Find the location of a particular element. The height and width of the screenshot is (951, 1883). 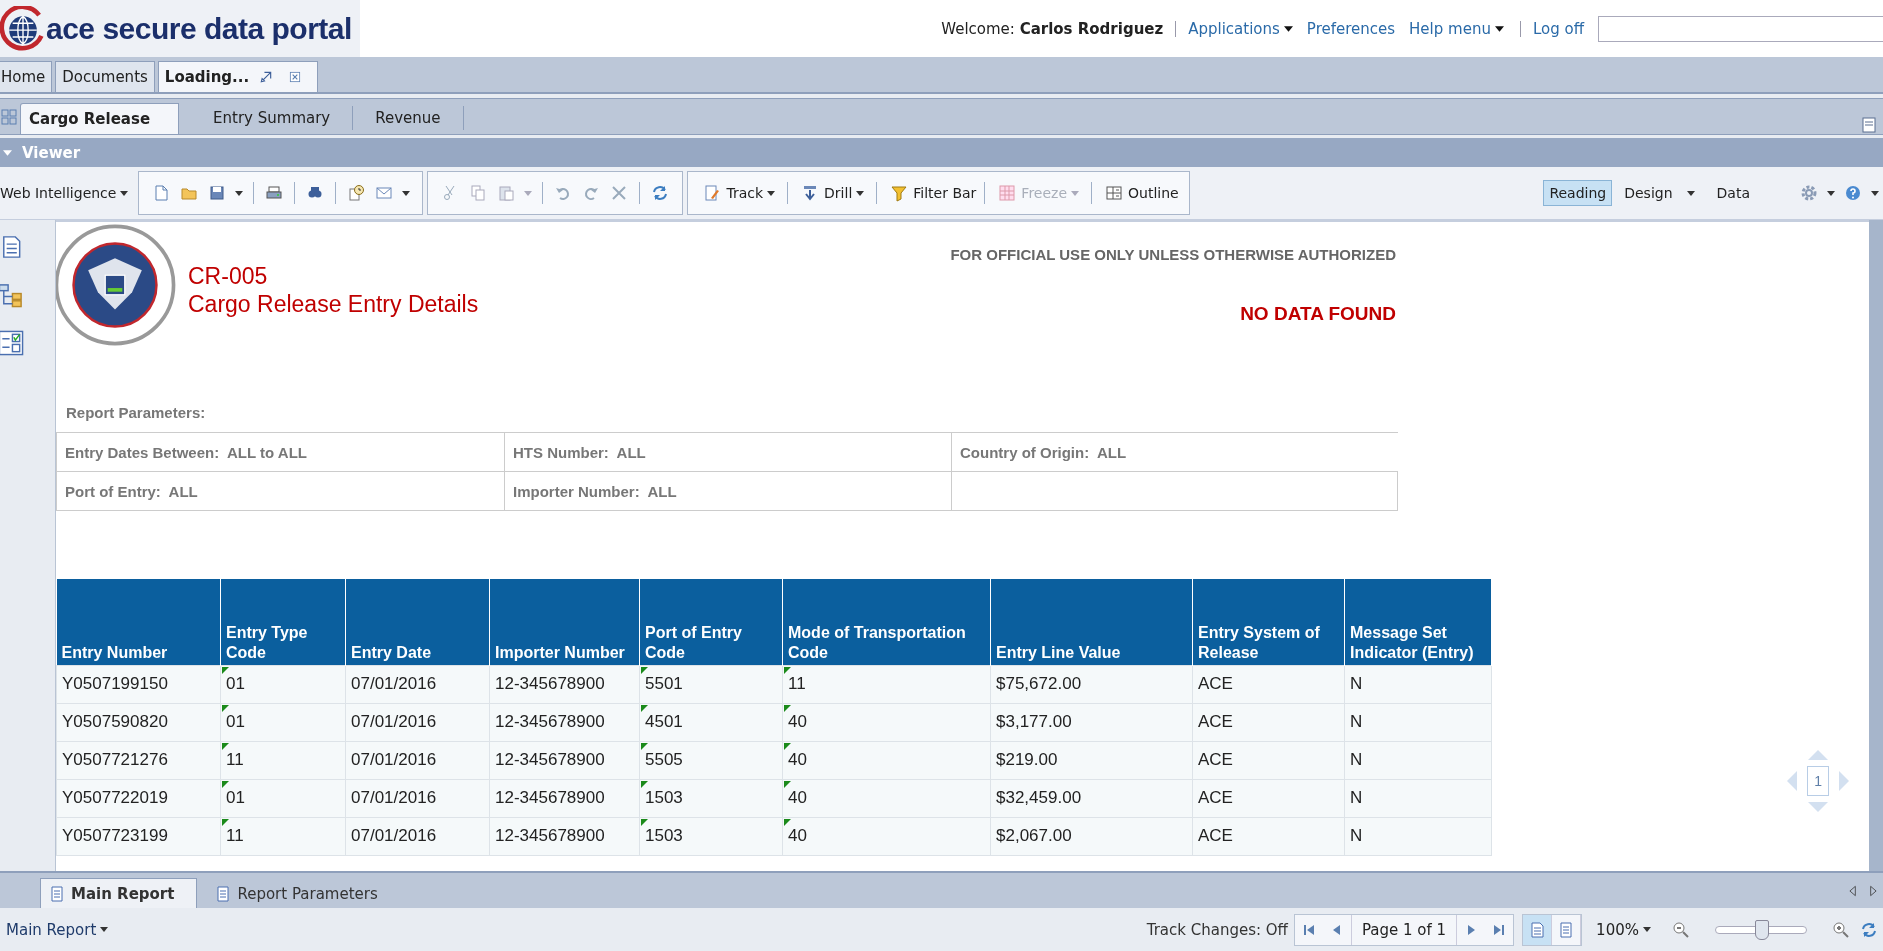

no-data-message: NO DATA FOUND is located at coordinates (1317, 314).